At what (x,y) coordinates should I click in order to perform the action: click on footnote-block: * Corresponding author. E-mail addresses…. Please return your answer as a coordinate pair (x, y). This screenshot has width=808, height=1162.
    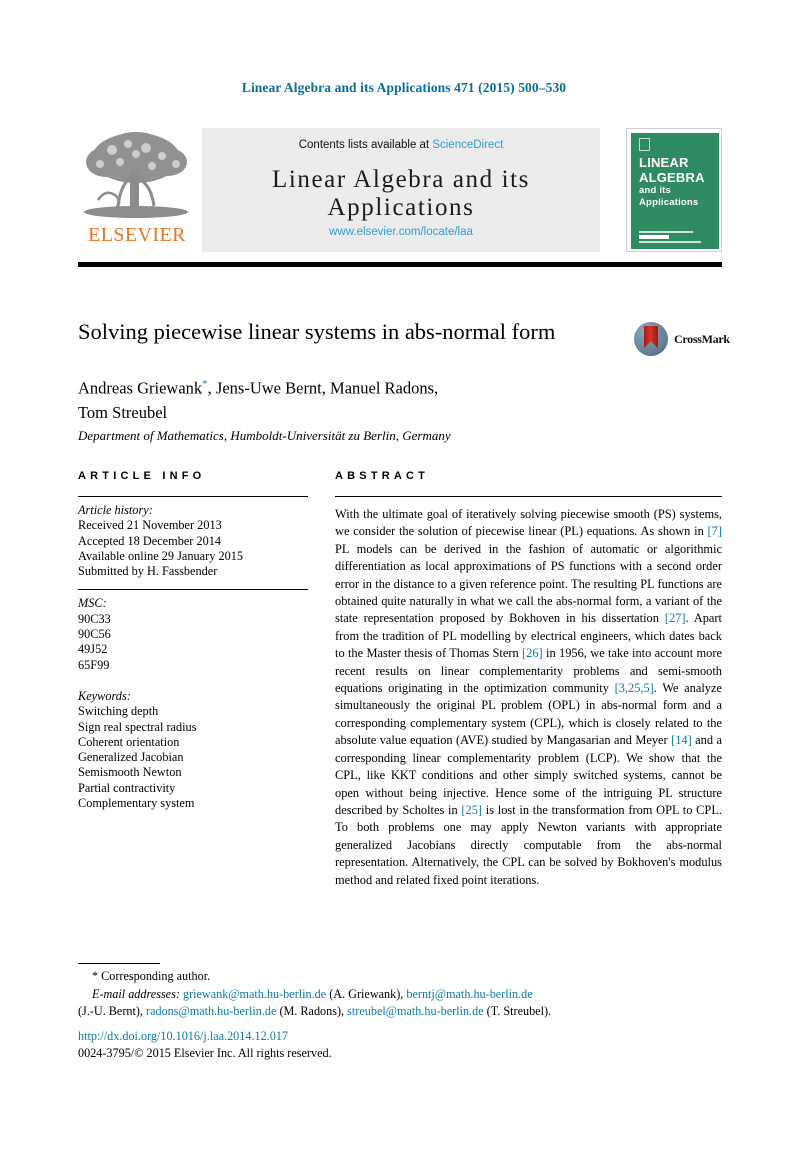
    Looking at the image, I should click on (403, 994).